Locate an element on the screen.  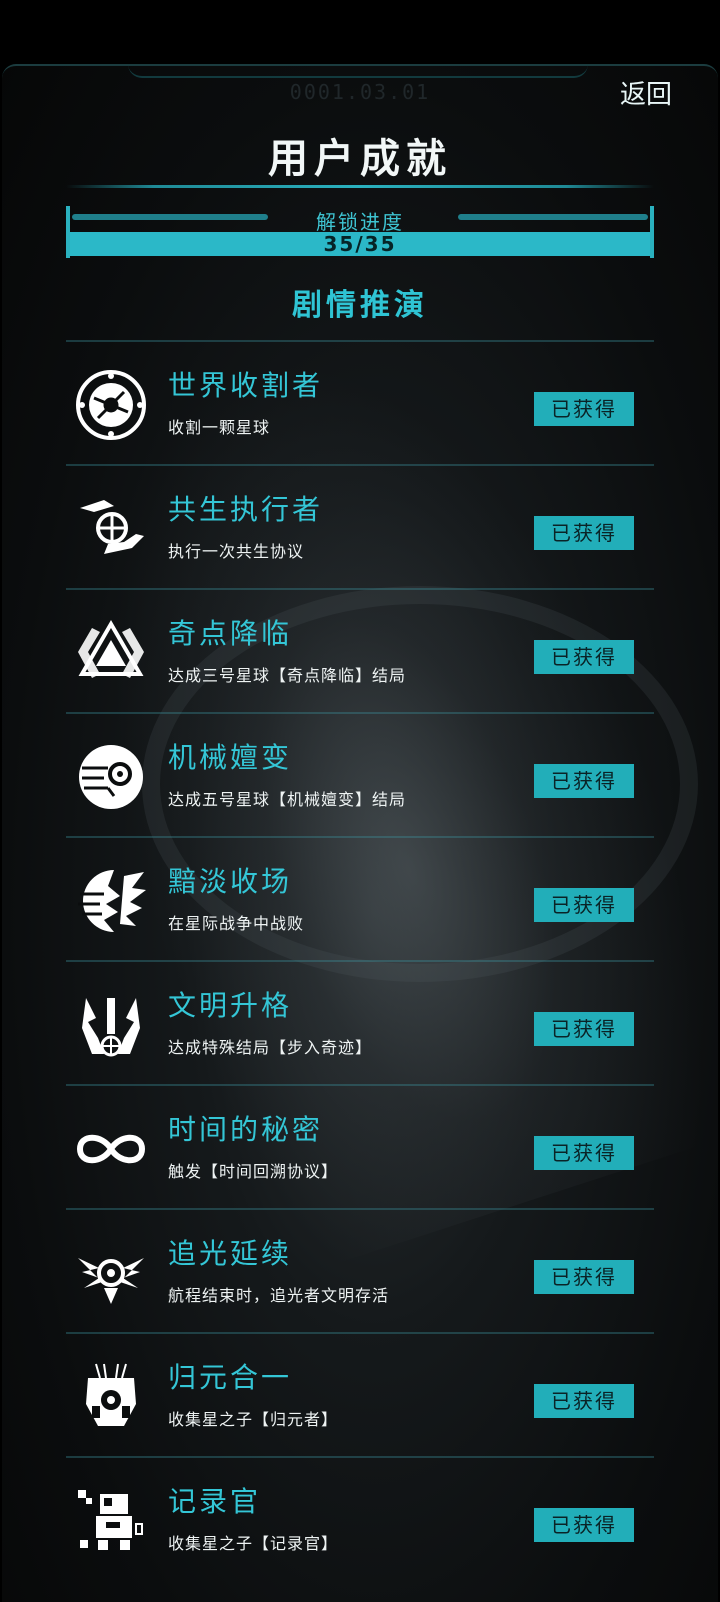
progress-value: 35/35 is located at coordinates (360, 244).